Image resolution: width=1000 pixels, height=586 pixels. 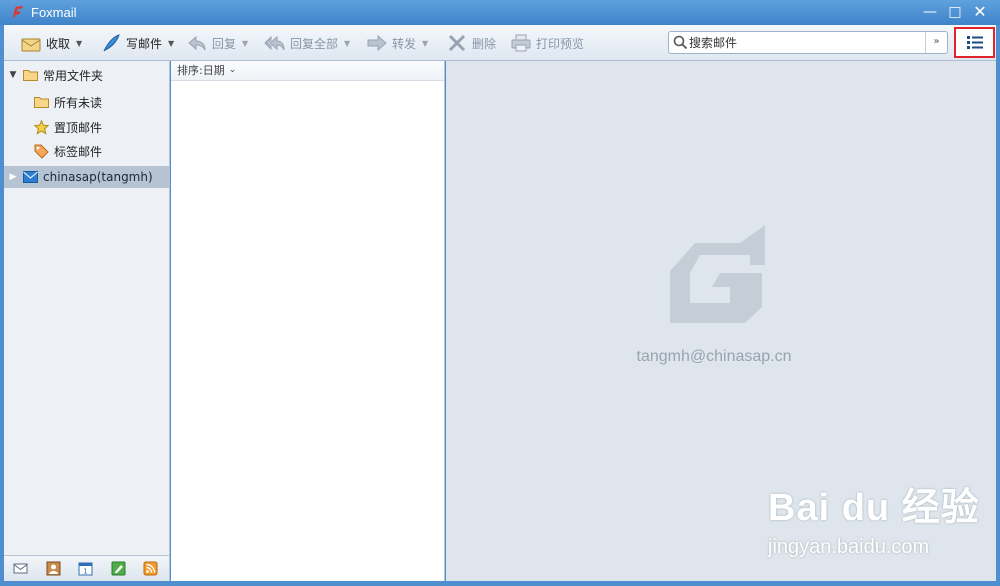 I want to click on reply-all-button: 回复全部 ▼, so click(x=307, y=43).